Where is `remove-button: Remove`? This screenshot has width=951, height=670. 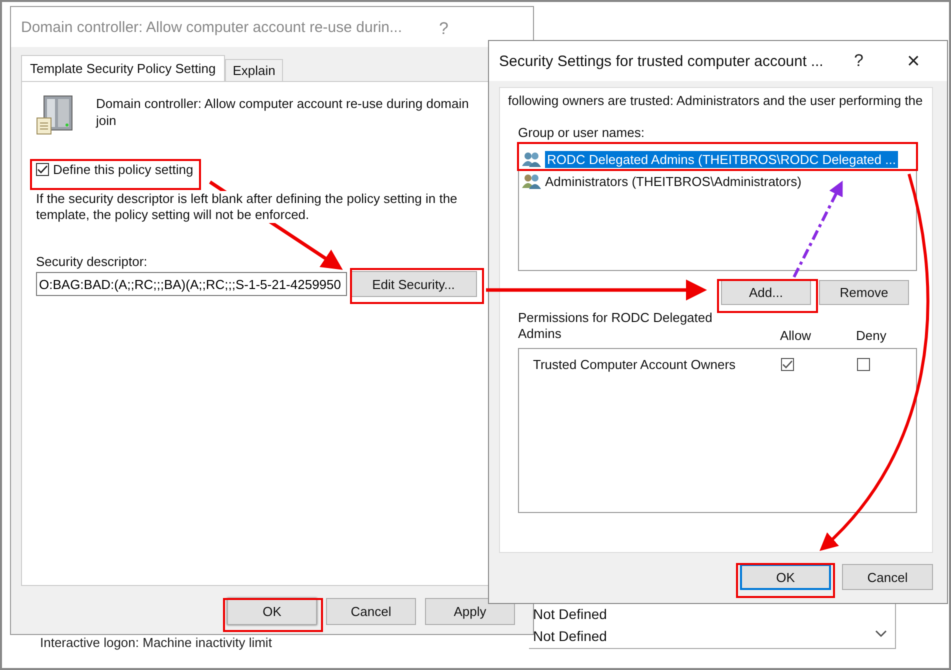
remove-button: Remove is located at coordinates (864, 292).